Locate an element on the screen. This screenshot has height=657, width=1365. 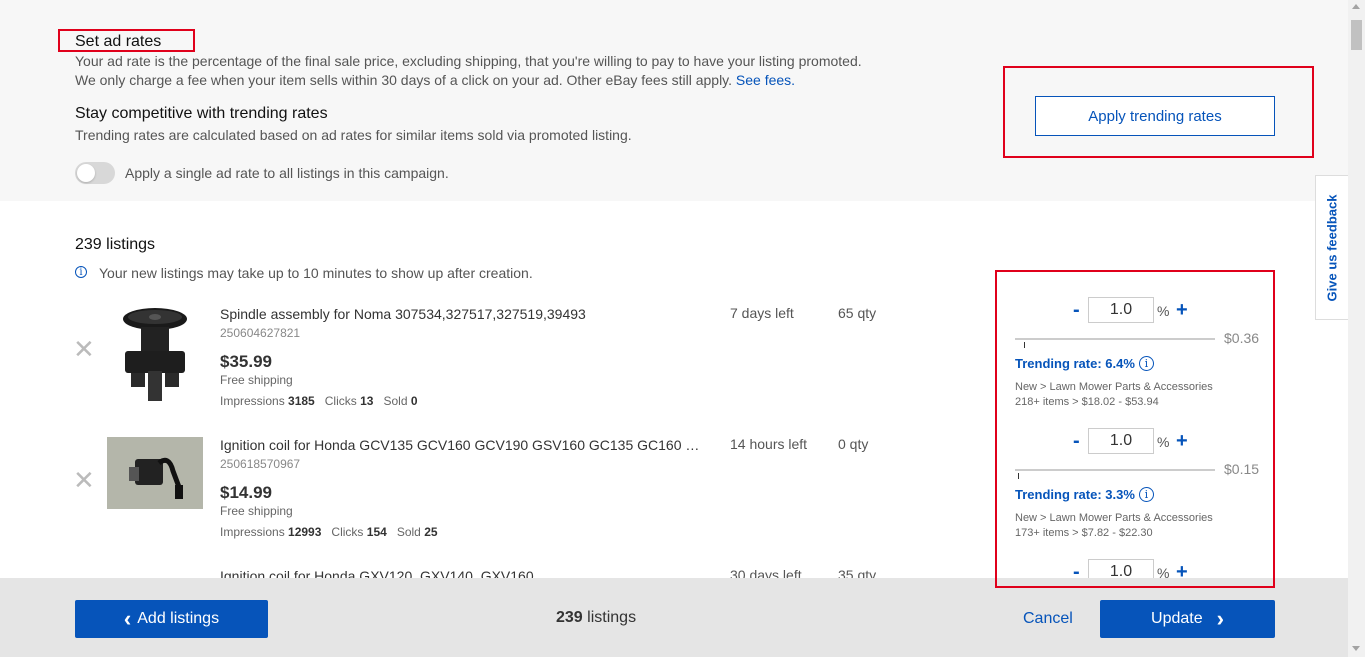
trending-rates-title: Stay competitive with trending rates is located at coordinates (201, 113).